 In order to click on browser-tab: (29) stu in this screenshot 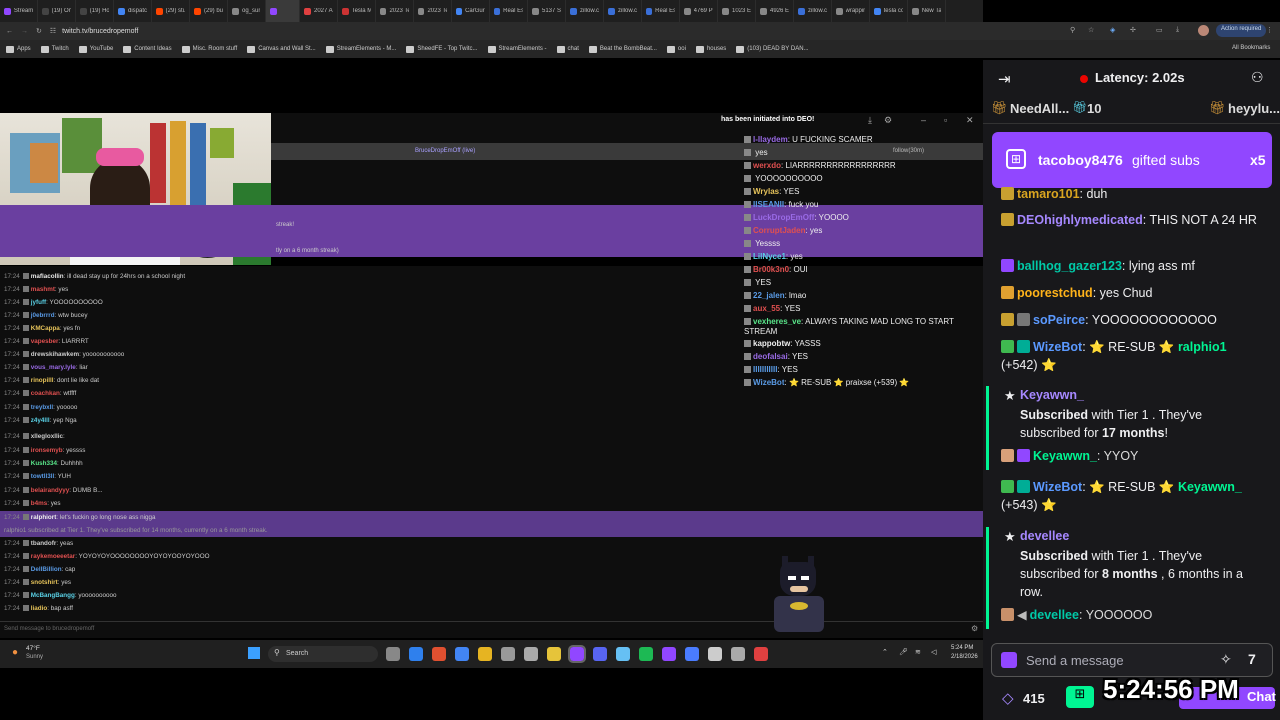, I will do `click(171, 11)`.